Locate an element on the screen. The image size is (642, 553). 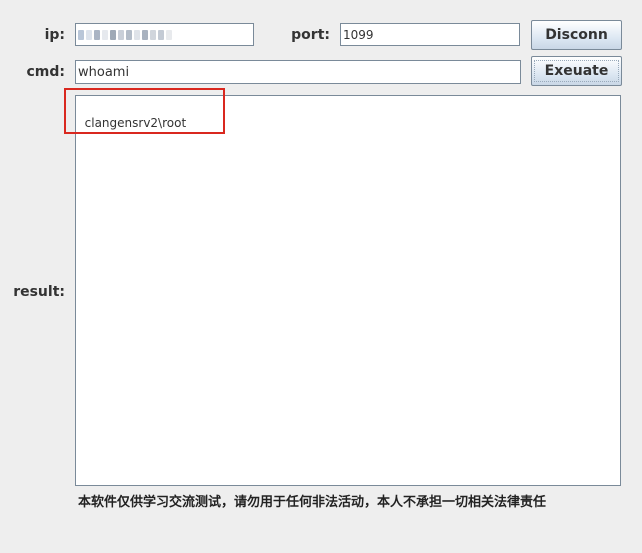
result-label: result: is located at coordinates (39, 292).